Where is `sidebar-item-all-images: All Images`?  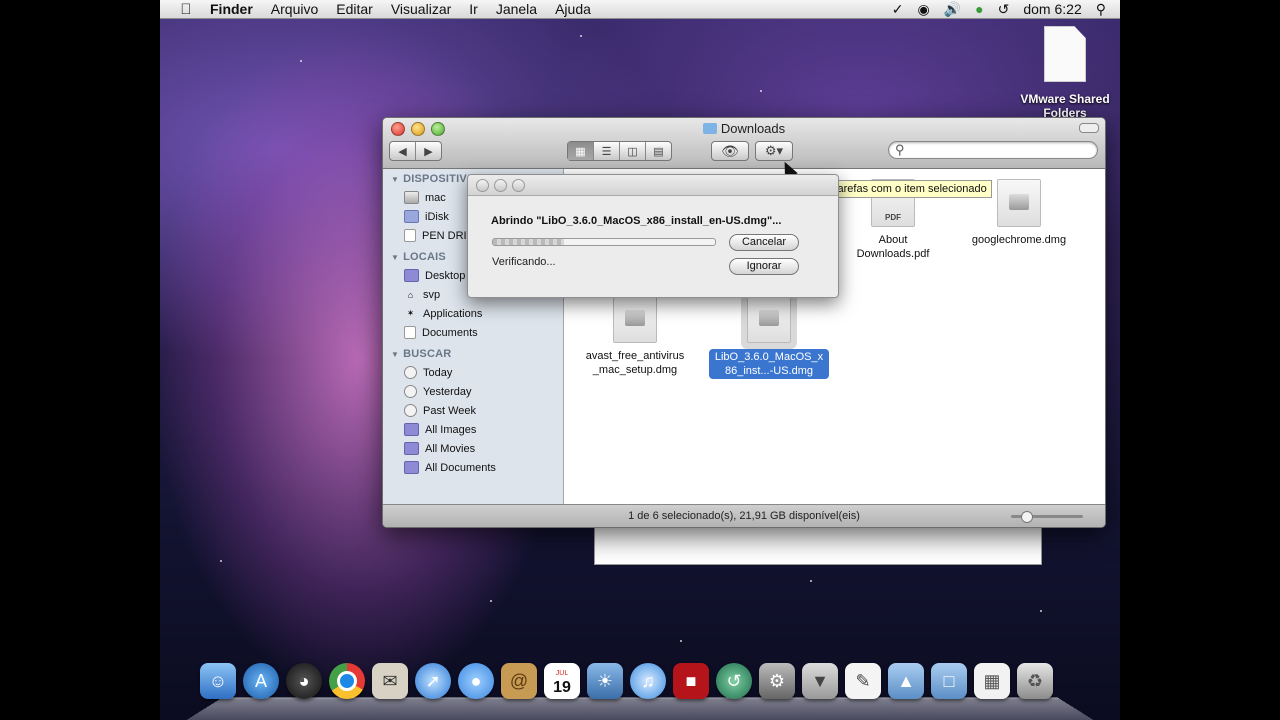
sidebar-item-all-images: All Images is located at coordinates (473, 429).